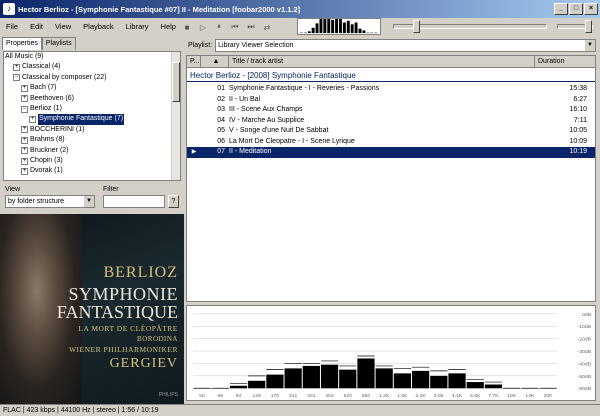 The height and width of the screenshot is (416, 600). I want to click on spectrum-freq-label: 1.6K, so click(402, 396).